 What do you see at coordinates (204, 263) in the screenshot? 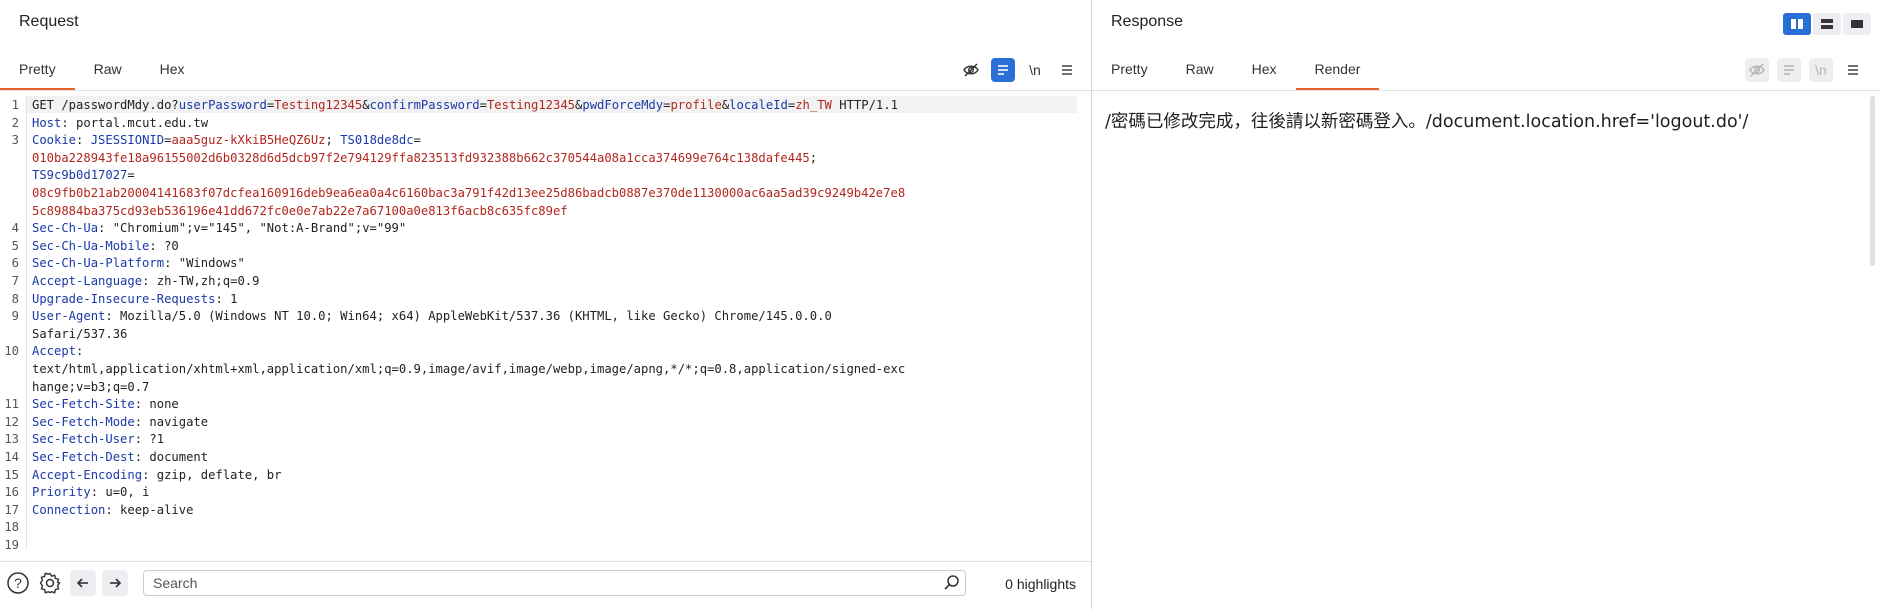
I see `code-text: : "Windows"` at bounding box center [204, 263].